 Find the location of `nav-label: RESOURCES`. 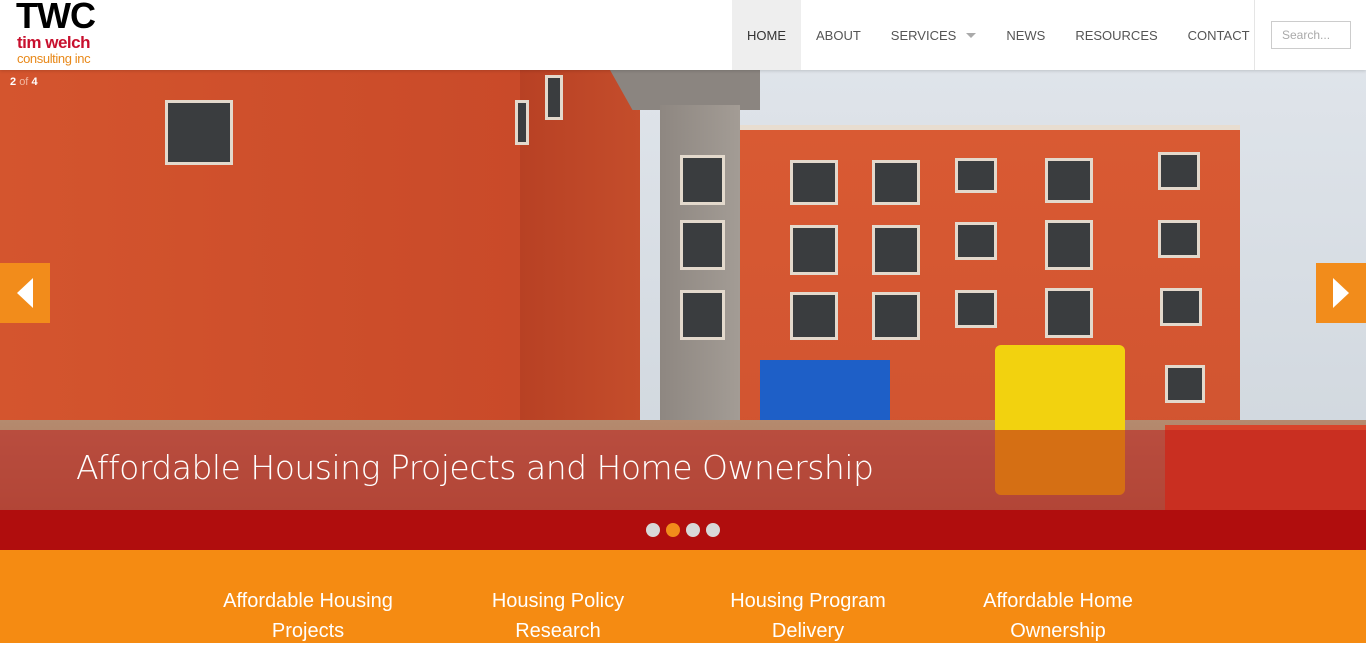

nav-label: RESOURCES is located at coordinates (1116, 35).